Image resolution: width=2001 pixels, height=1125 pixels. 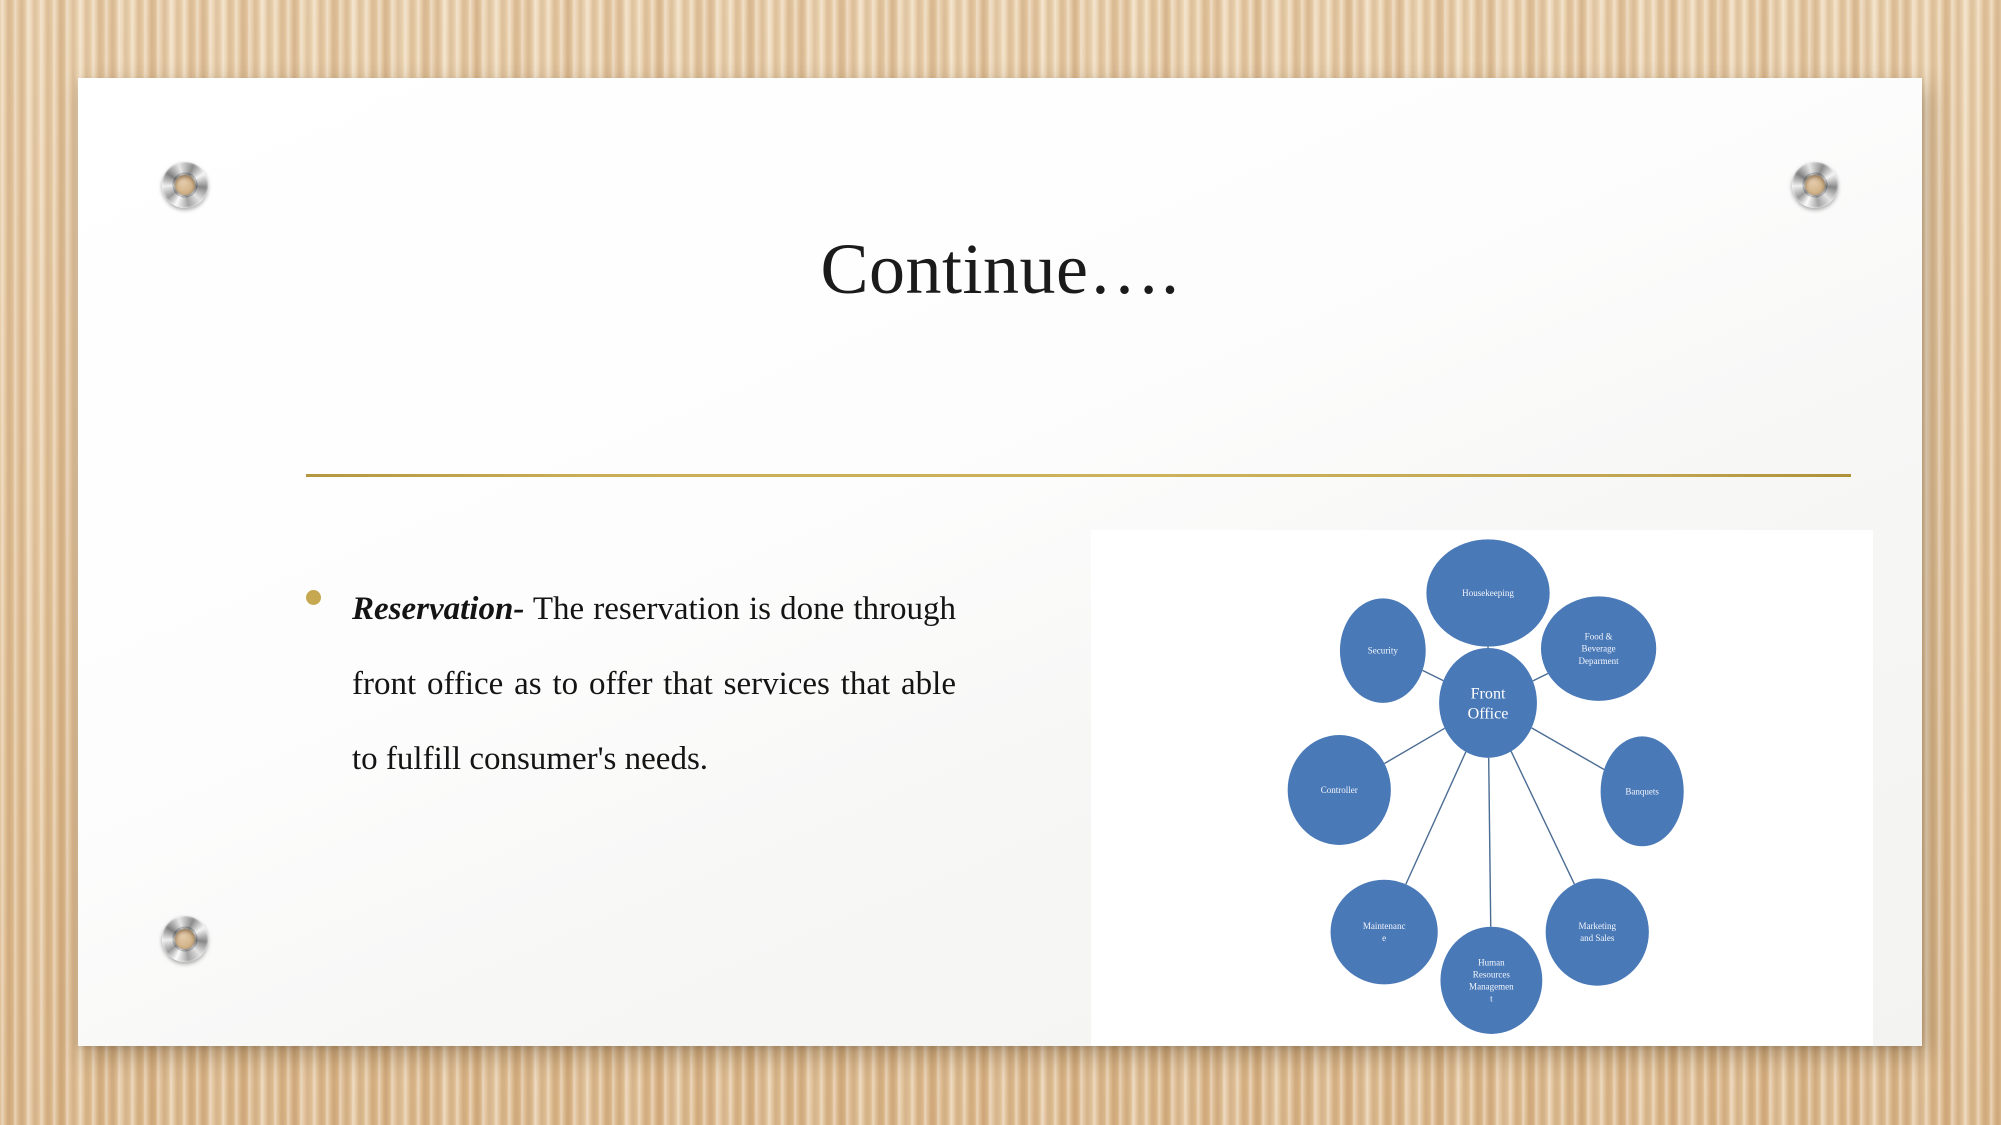 I want to click on diagram-node: Controller, so click(x=1339, y=790).